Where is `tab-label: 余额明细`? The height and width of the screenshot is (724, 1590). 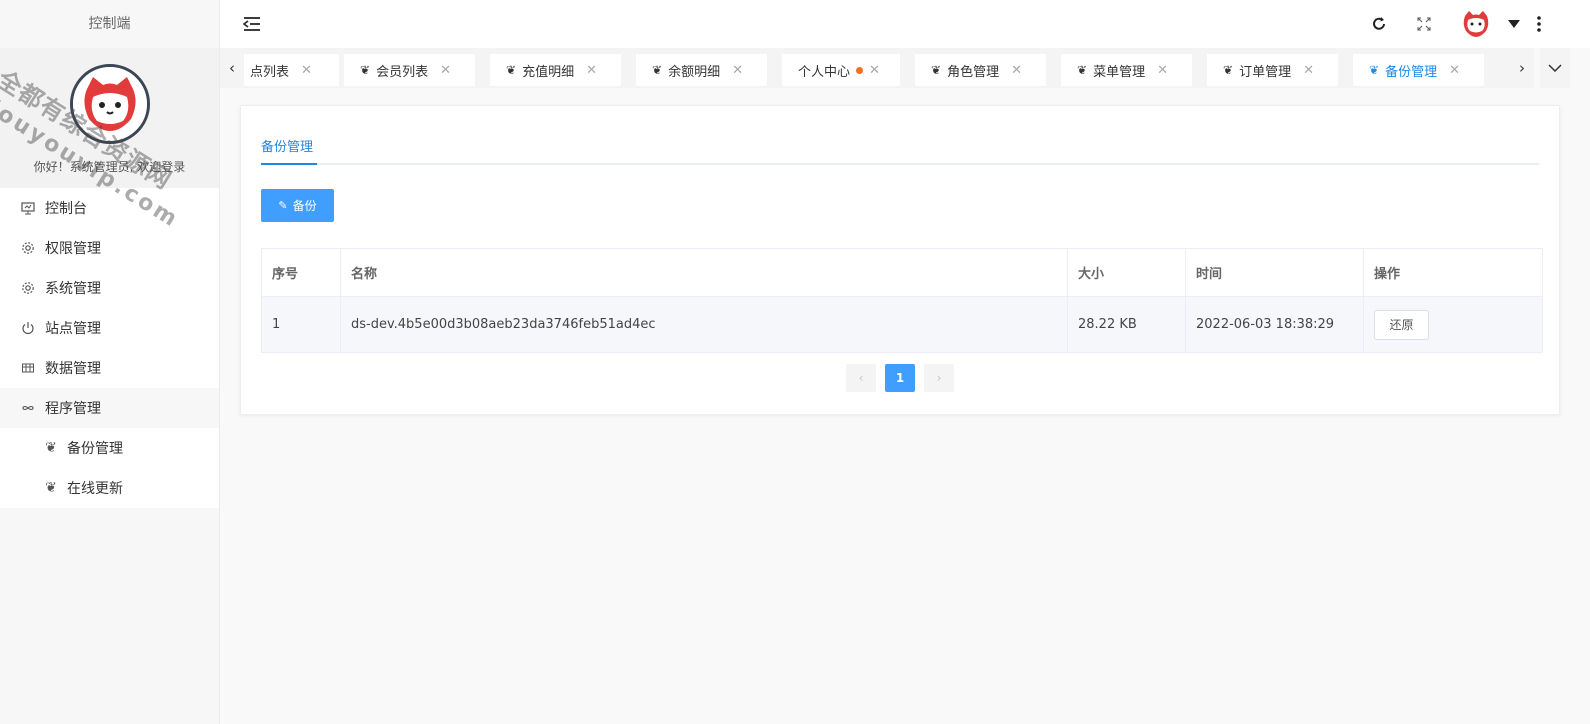 tab-label: 余额明细 is located at coordinates (694, 72).